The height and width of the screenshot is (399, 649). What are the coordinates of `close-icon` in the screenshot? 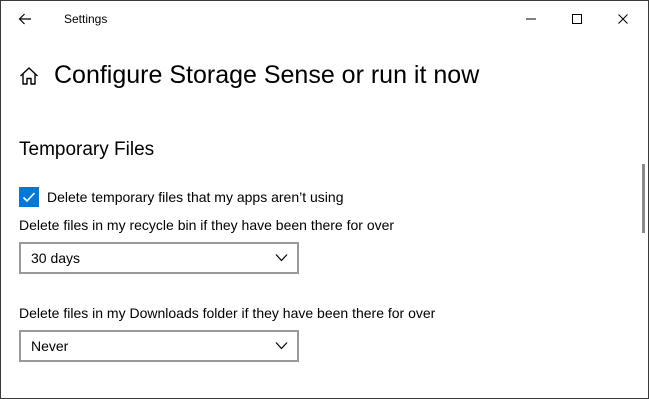 It's located at (623, 19).